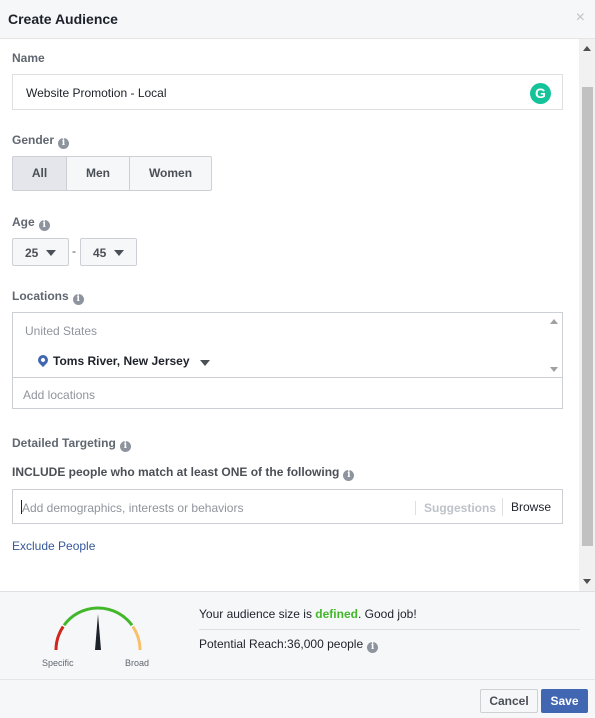  What do you see at coordinates (100, 253) in the screenshot?
I see `age-max-value: 45` at bounding box center [100, 253].